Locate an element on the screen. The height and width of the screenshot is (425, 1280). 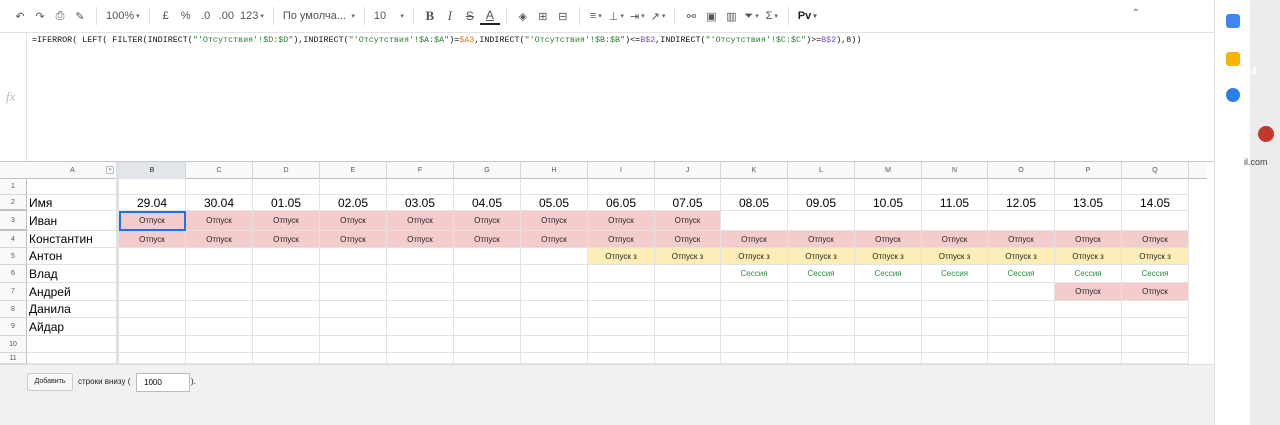
row-header: 11 is located at coordinates (13, 358).